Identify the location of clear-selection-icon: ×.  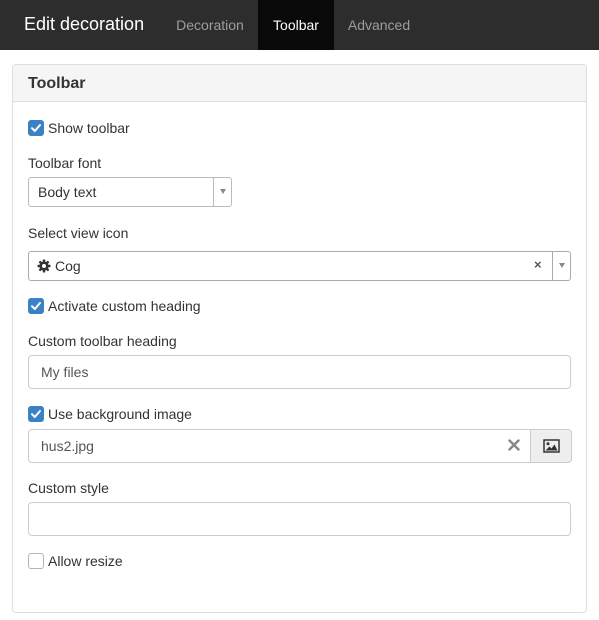
(538, 264).